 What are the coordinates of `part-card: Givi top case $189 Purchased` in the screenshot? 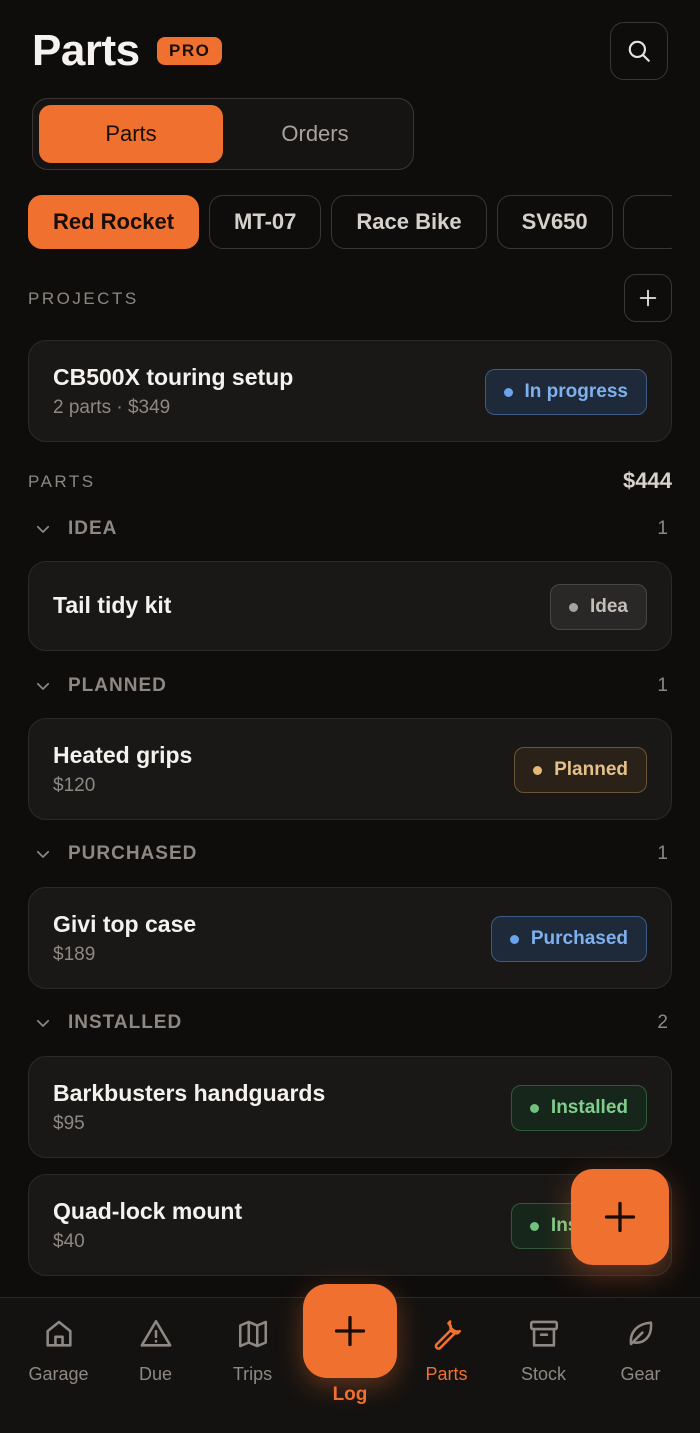 It's located at (350, 938).